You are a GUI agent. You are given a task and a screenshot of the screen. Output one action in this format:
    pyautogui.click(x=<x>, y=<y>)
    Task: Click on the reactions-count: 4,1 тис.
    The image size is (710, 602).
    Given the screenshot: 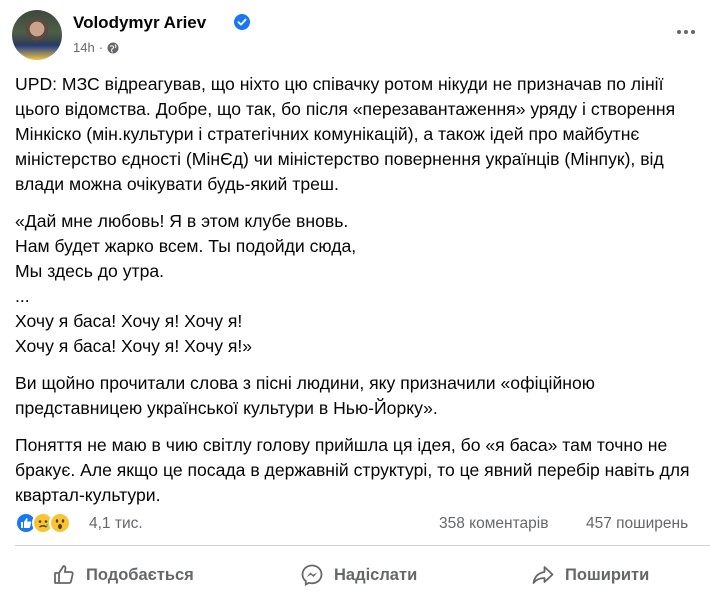 What is the action you would take?
    pyautogui.click(x=116, y=524)
    